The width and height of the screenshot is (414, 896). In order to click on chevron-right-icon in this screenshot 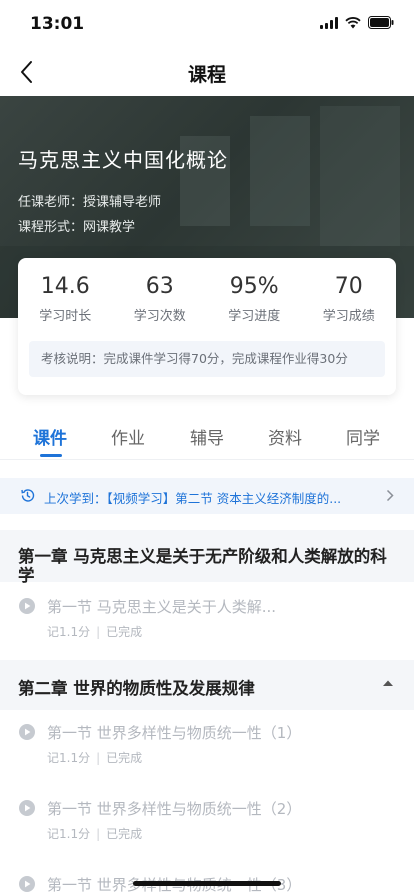, I will do `click(390, 495)`.